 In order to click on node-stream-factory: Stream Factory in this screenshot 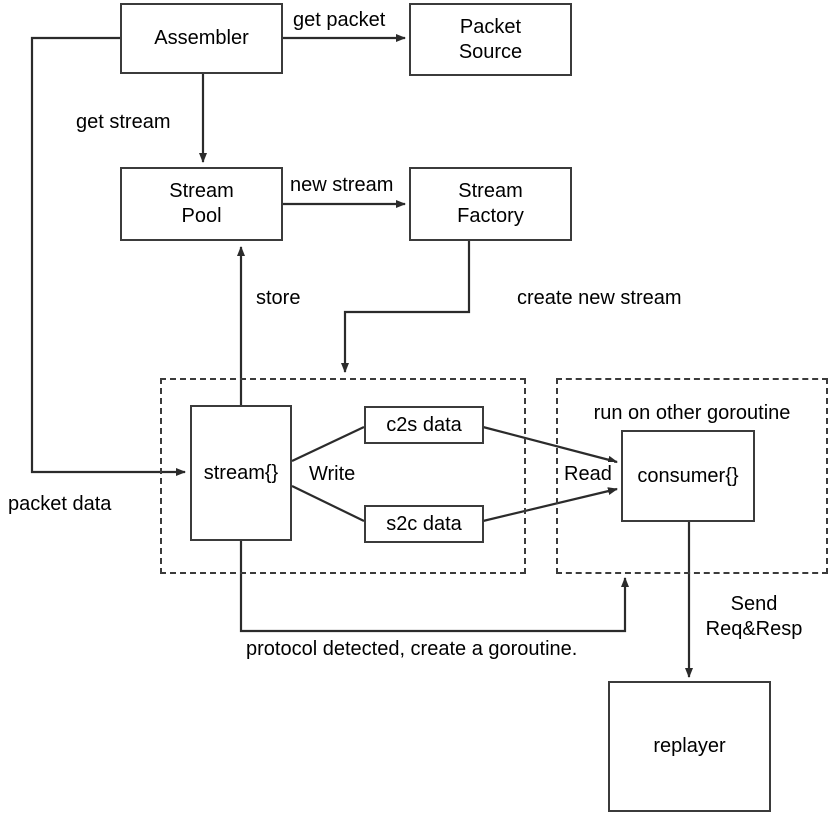, I will do `click(490, 204)`.